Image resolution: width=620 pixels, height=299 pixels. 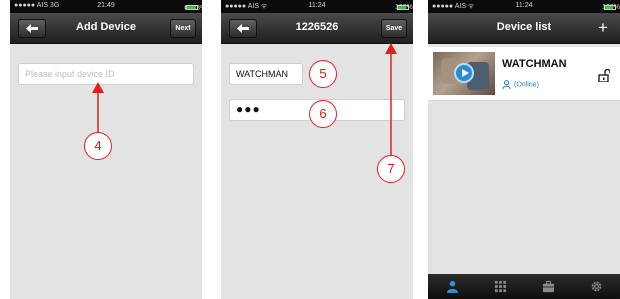 I want to click on next-button: Next, so click(x=183, y=28).